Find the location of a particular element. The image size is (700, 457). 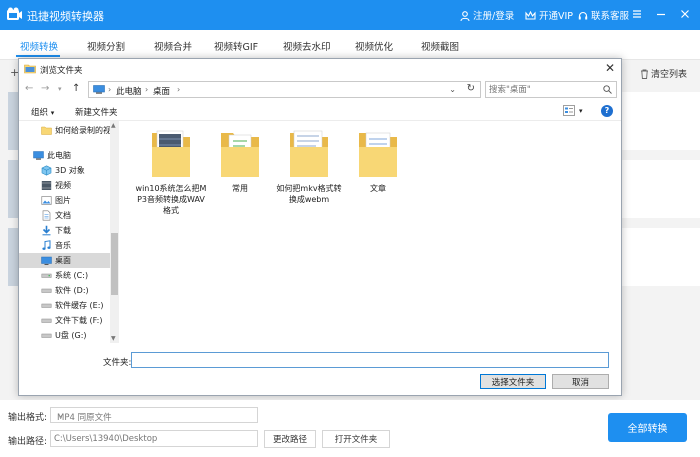

select-folder-button: 选择文件夹 is located at coordinates (513, 381).